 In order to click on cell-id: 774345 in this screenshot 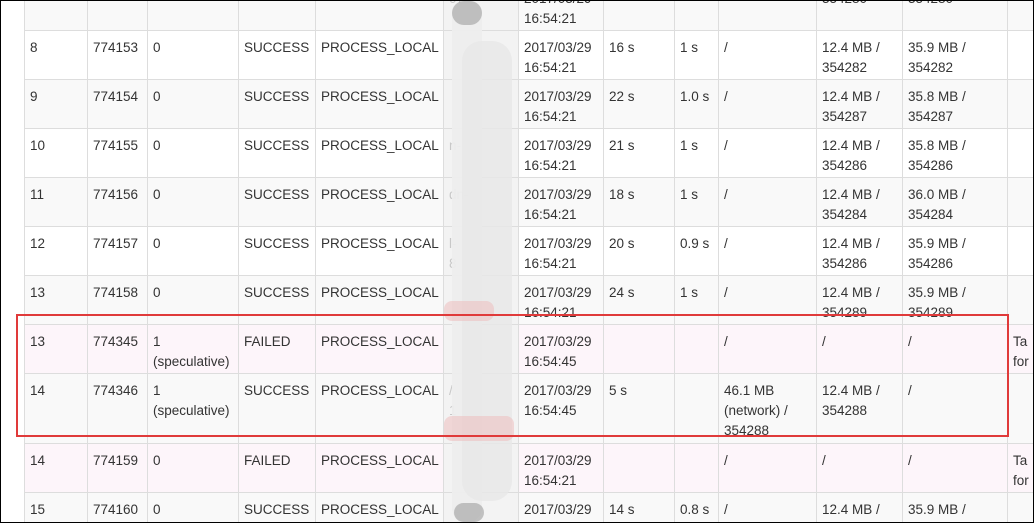, I will do `click(117, 349)`.